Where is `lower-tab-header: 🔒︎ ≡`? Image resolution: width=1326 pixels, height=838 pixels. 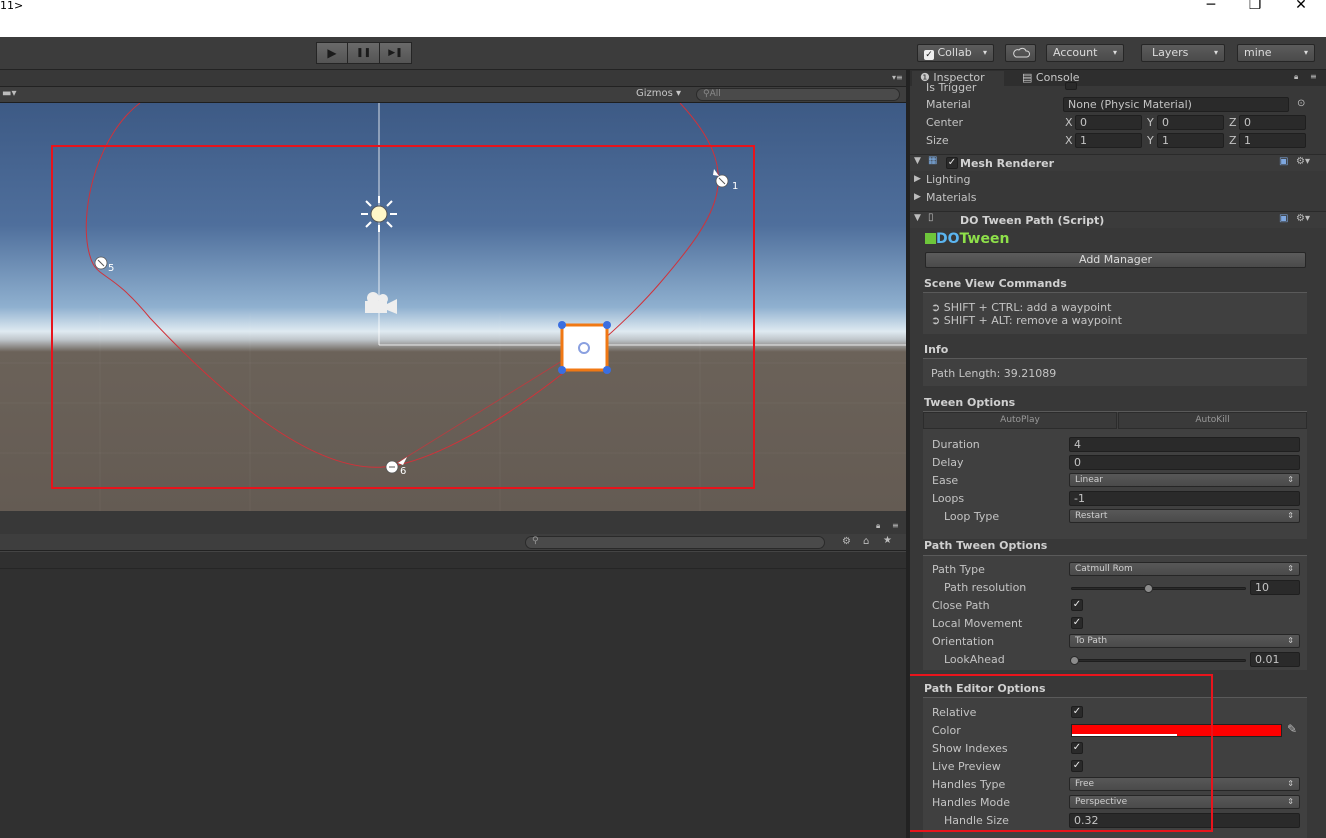 lower-tab-header: 🔒︎ ≡ is located at coordinates (453, 527).